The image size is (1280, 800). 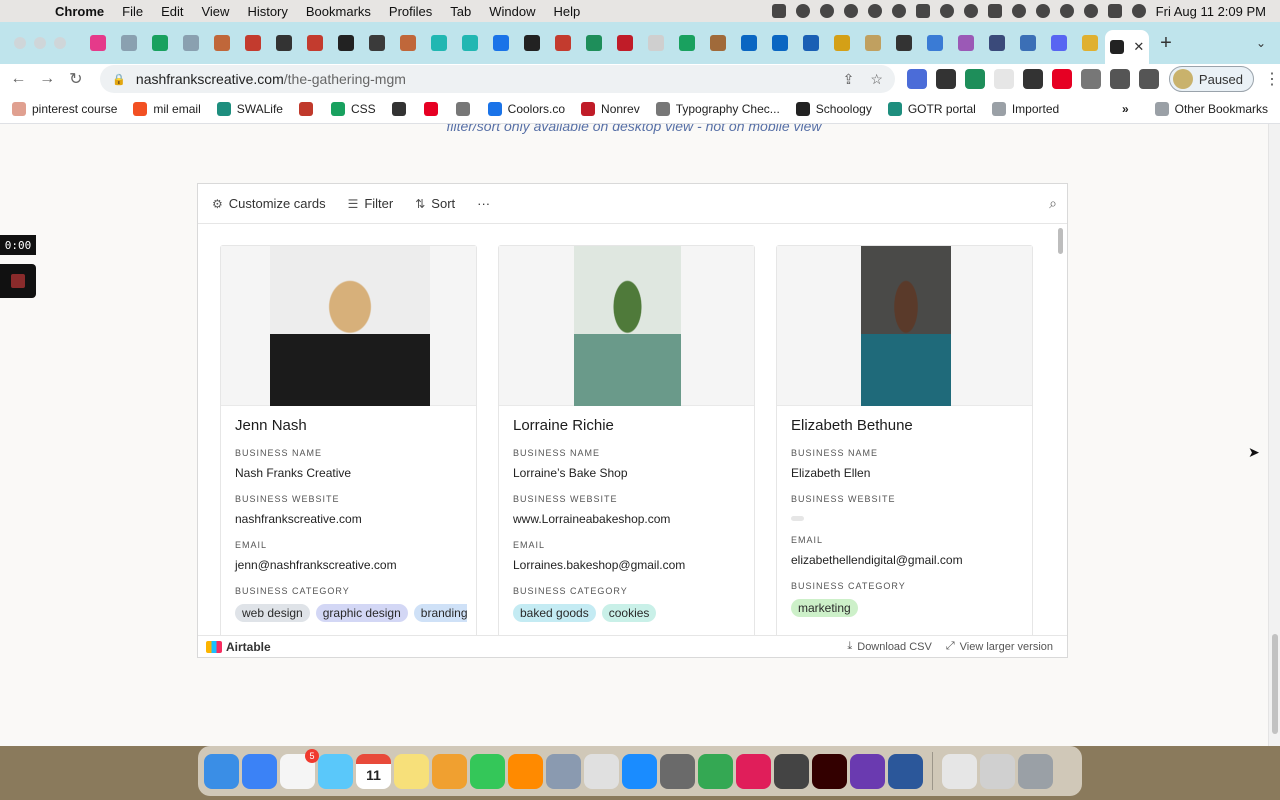 What do you see at coordinates (18, 281) in the screenshot?
I see `stop-recording-button` at bounding box center [18, 281].